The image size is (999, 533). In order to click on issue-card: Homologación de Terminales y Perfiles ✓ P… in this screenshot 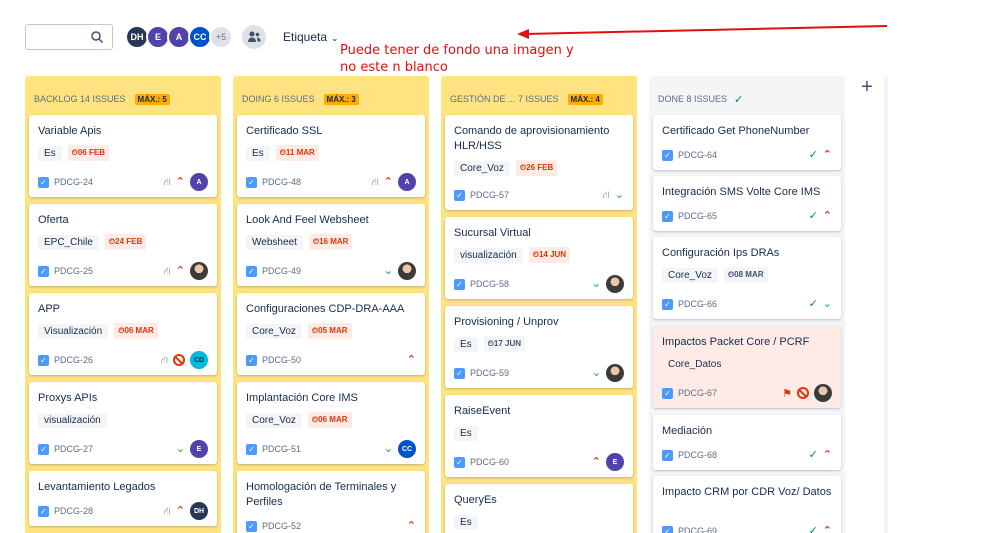, I will do `click(331, 502)`.